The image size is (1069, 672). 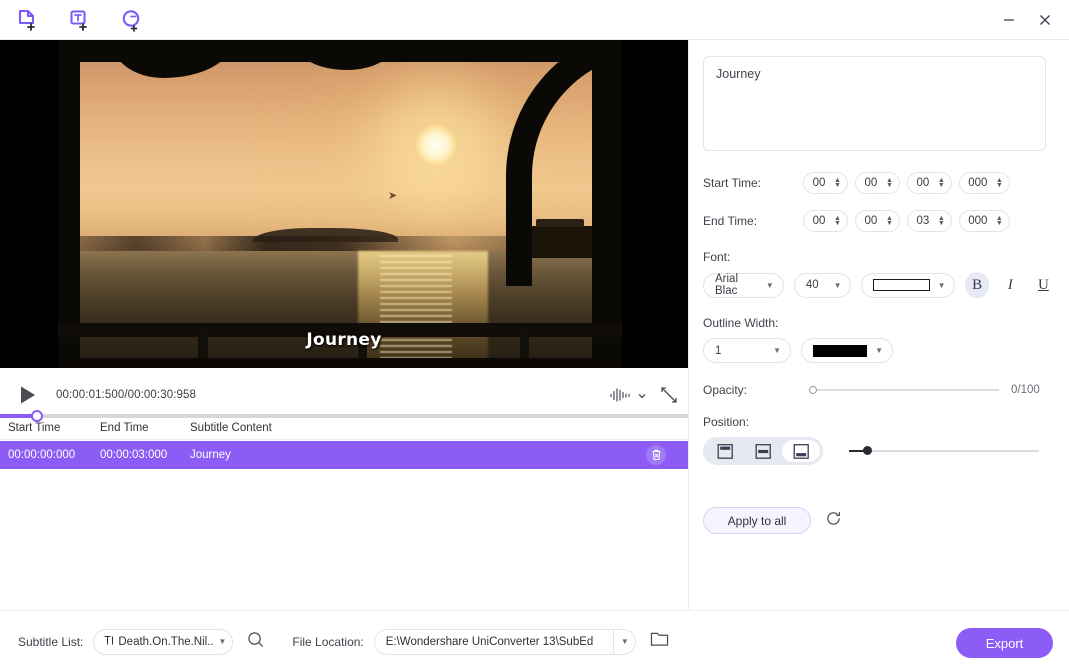 What do you see at coordinates (132, 20) in the screenshot?
I see `auto-generate-subtitle-icon` at bounding box center [132, 20].